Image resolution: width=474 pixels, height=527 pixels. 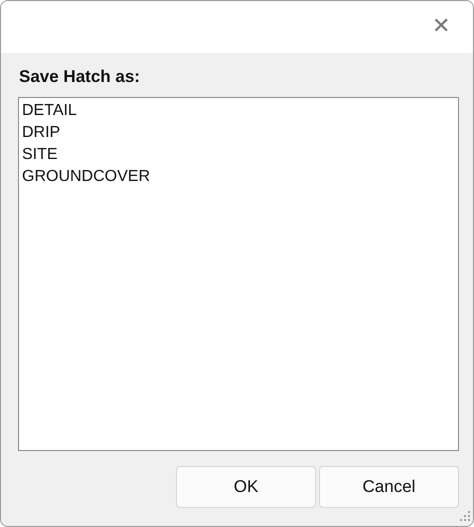 What do you see at coordinates (465, 517) in the screenshot?
I see `resize-grip-icon` at bounding box center [465, 517].